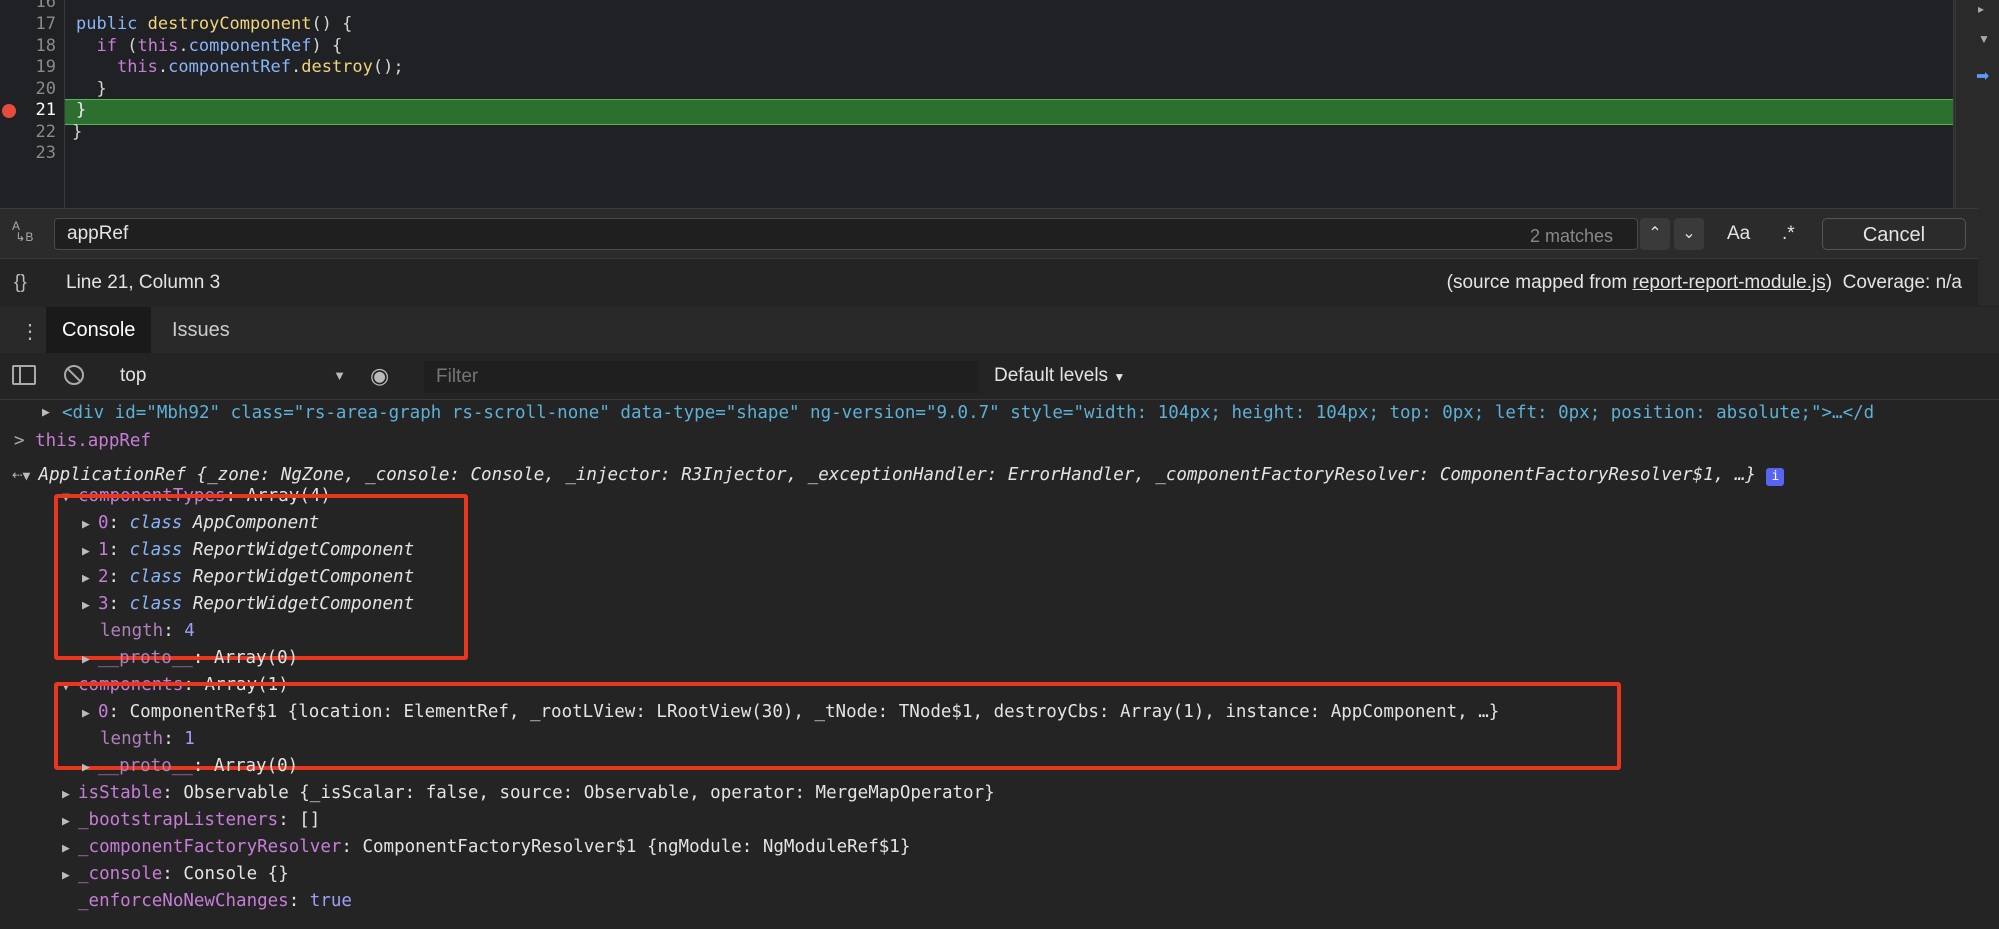 The image size is (1999, 929). I want to click on code-line: this.componentRef.destroy();, so click(260, 67).